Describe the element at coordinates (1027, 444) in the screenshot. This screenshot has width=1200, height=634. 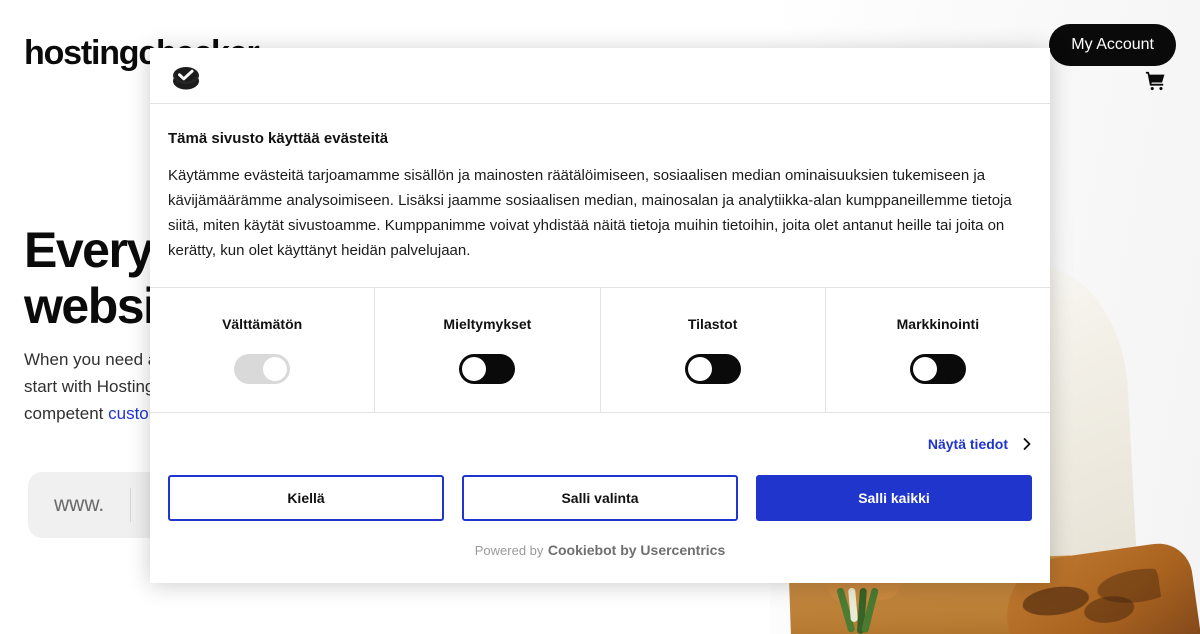
I see `chevron-right-icon` at that location.